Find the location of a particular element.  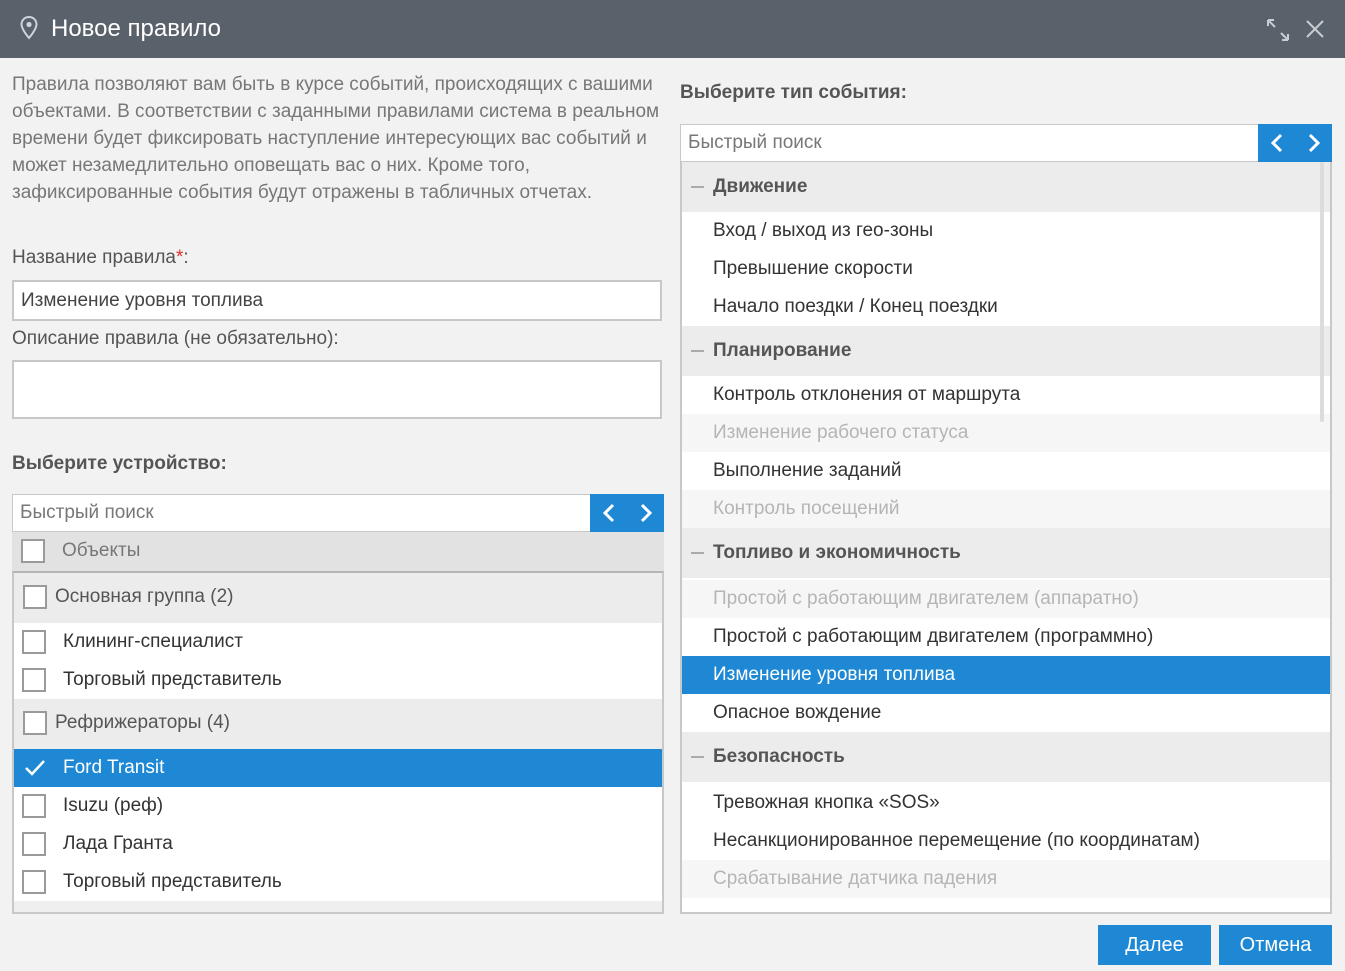

event-nav-buttons is located at coordinates (1295, 143).